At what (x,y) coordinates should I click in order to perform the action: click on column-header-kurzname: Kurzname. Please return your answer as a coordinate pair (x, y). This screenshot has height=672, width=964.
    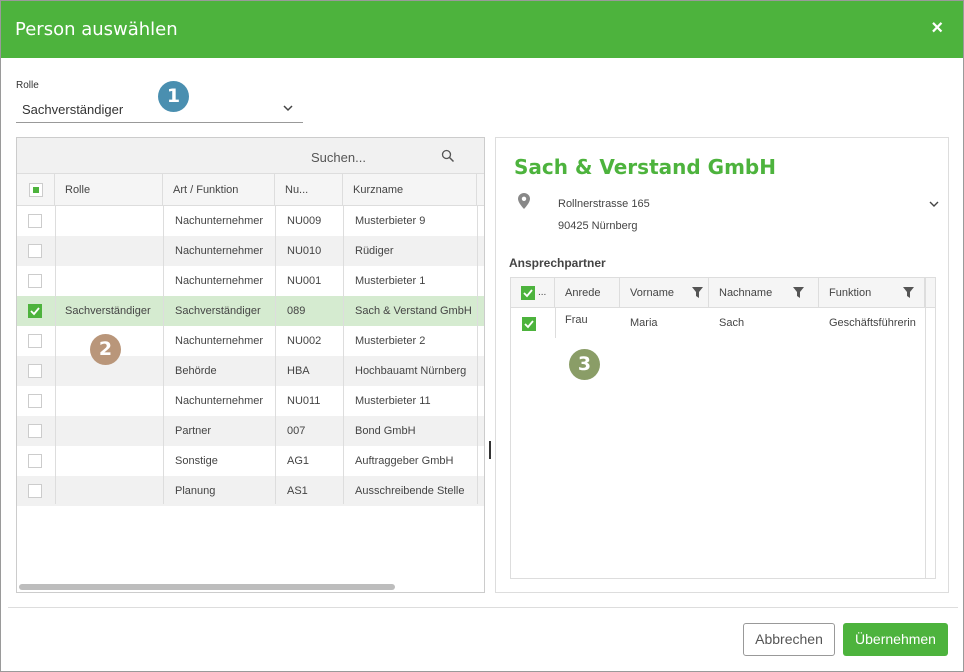
    Looking at the image, I should click on (410, 190).